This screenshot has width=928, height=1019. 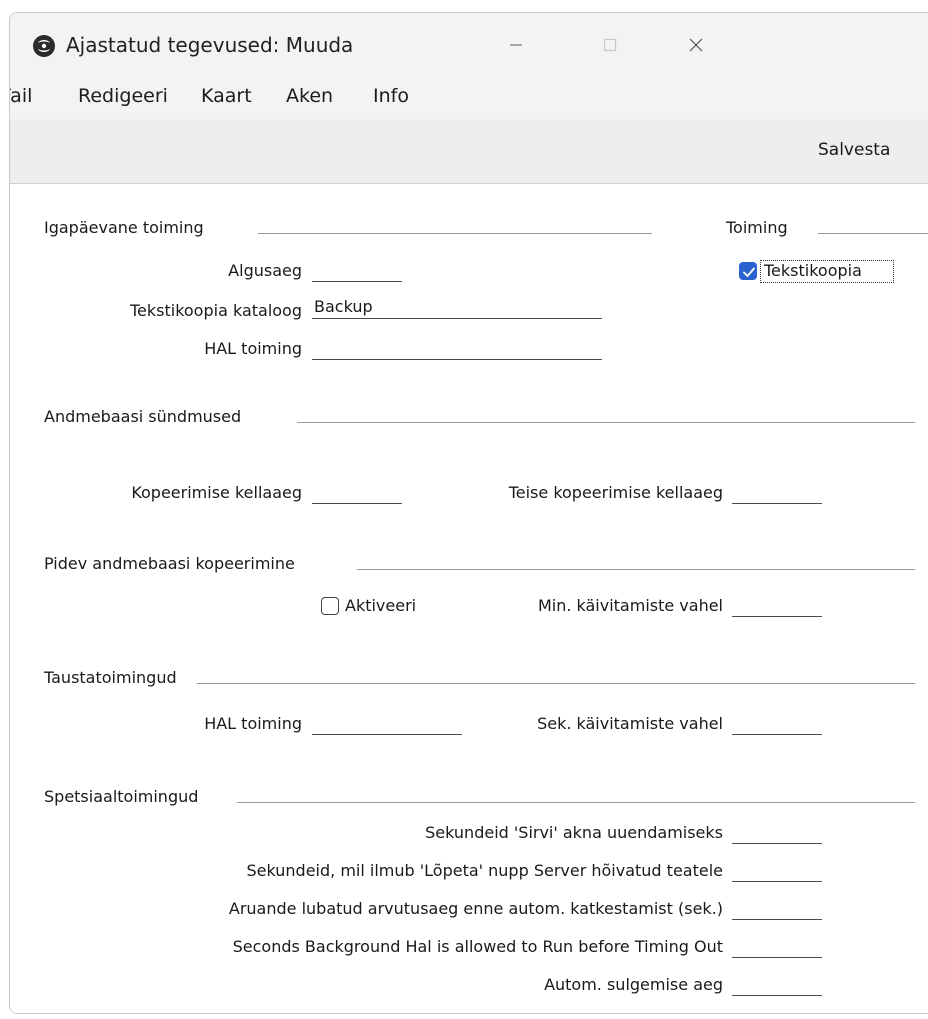 What do you see at coordinates (469, 46) in the screenshot?
I see `title-bar: Ajastatud tegevused: Muuda` at bounding box center [469, 46].